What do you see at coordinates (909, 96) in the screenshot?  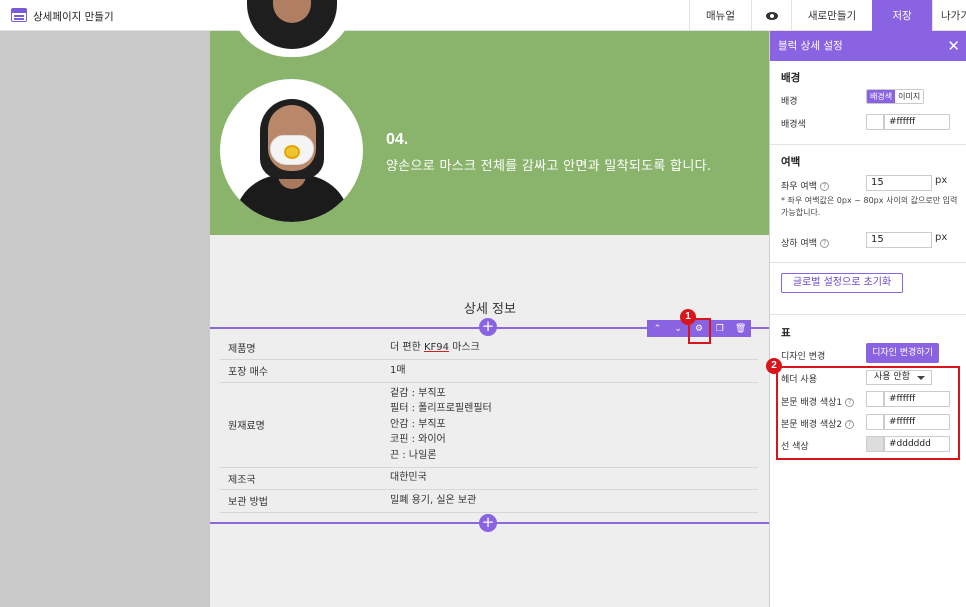 I see `bg-image-option: 이미지` at bounding box center [909, 96].